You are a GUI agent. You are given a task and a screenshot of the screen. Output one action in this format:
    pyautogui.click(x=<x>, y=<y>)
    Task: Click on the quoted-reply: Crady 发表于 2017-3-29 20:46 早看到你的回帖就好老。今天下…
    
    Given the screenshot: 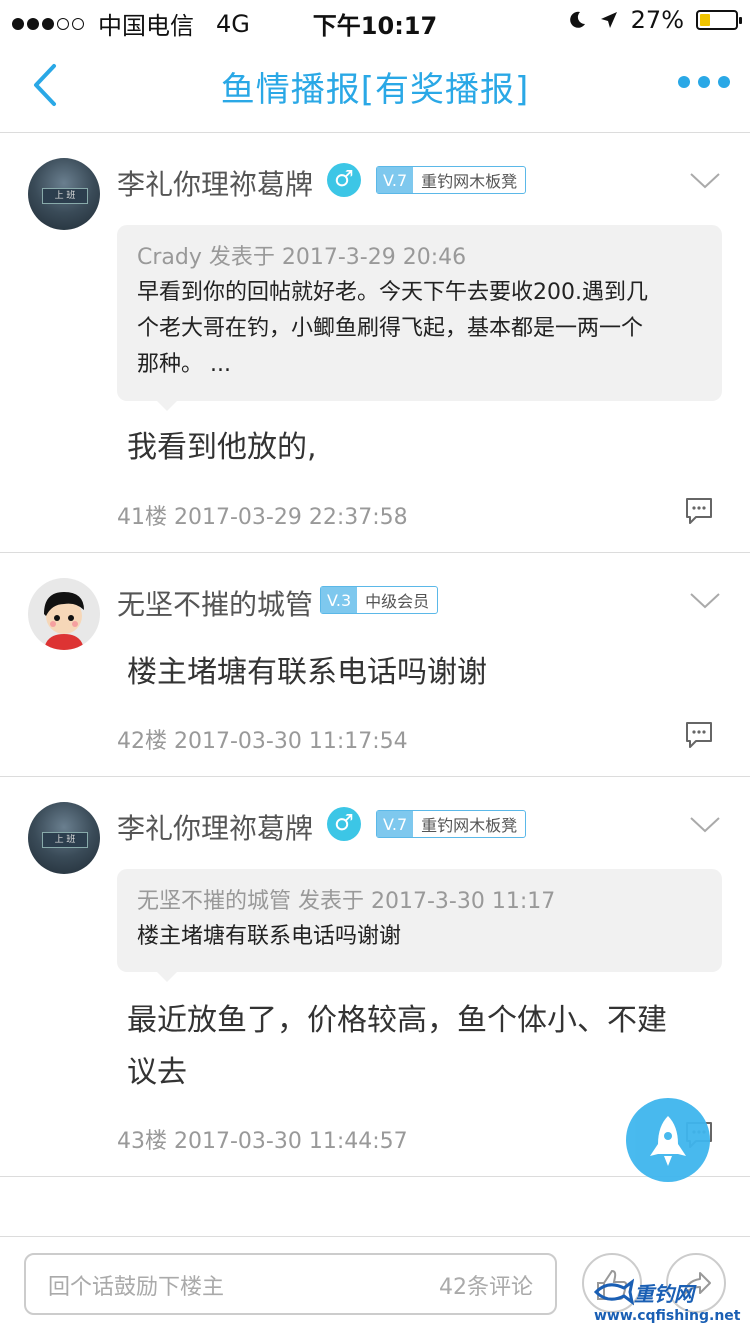 What is the action you would take?
    pyautogui.click(x=419, y=318)
    